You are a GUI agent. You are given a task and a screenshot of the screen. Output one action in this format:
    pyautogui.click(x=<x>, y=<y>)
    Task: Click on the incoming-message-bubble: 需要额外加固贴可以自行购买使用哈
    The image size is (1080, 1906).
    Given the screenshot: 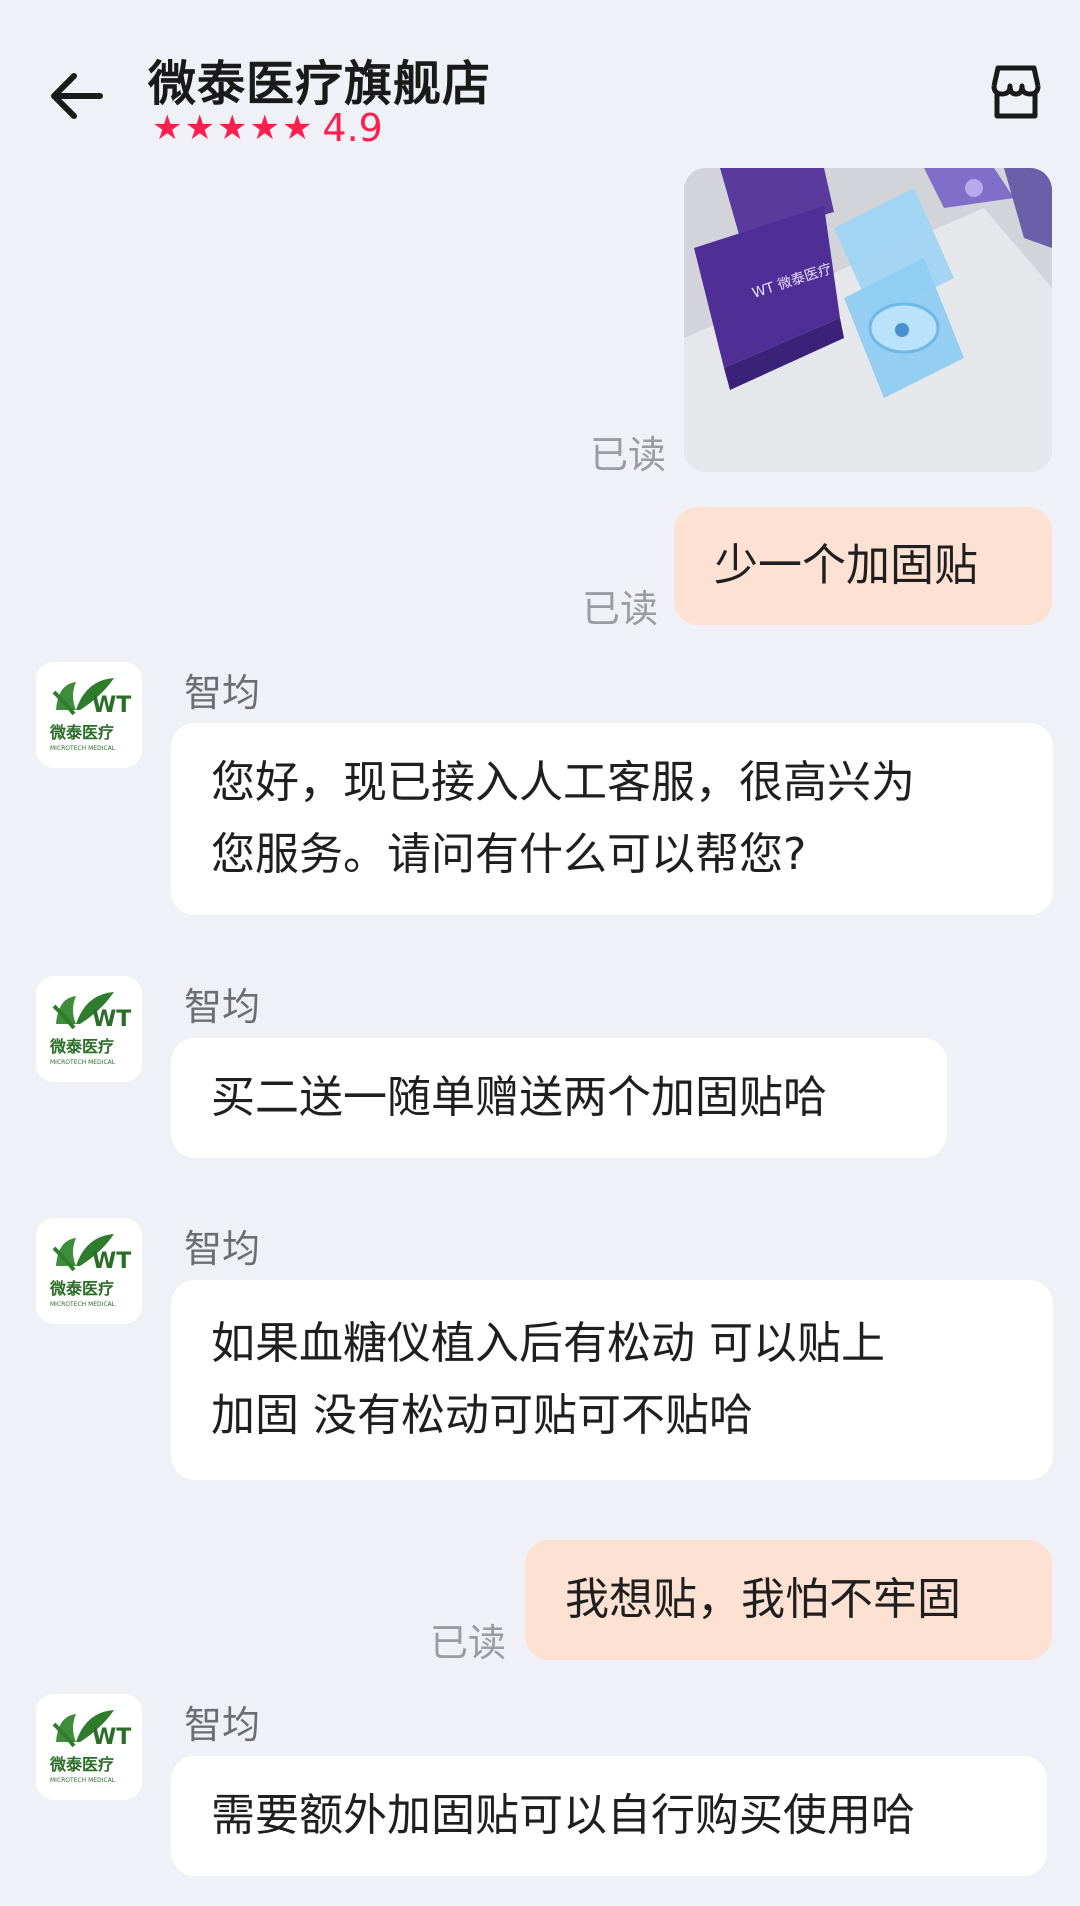 What is the action you would take?
    pyautogui.click(x=609, y=1816)
    